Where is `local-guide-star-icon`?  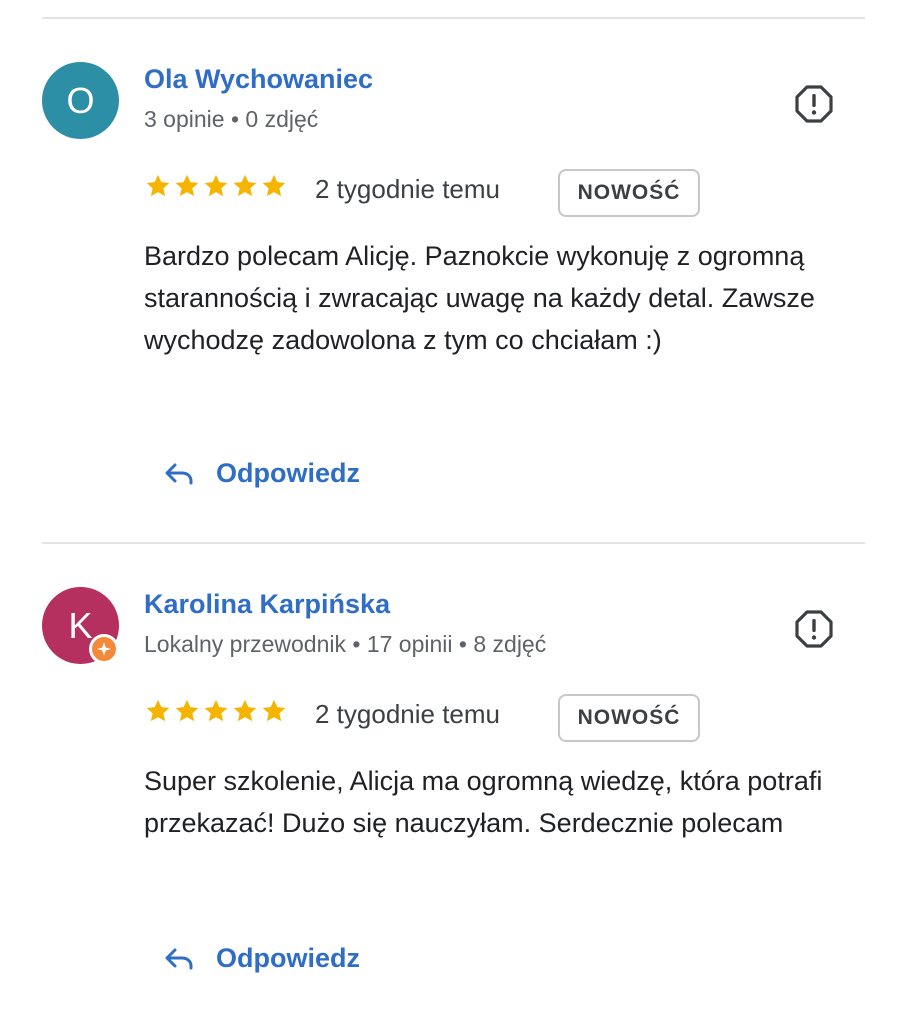
local-guide-star-icon is located at coordinates (104, 649).